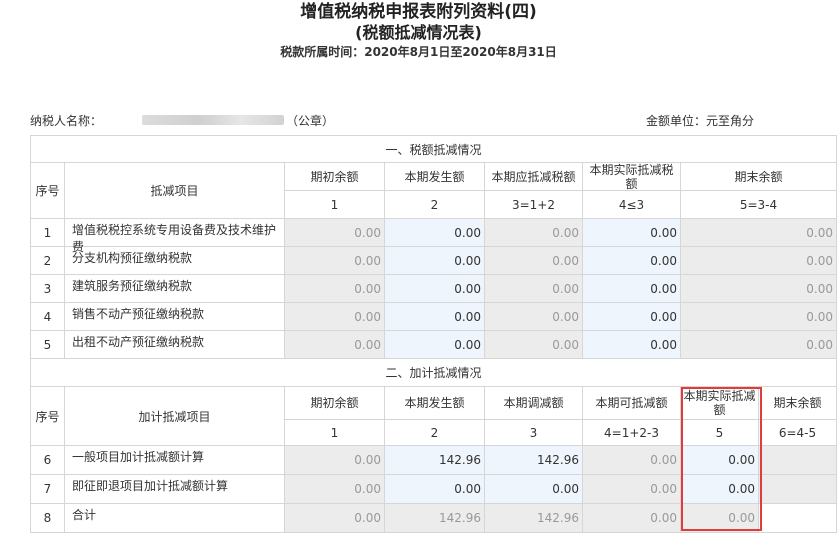 The height and width of the screenshot is (539, 837). I want to click on row-number: 3, so click(47, 289).